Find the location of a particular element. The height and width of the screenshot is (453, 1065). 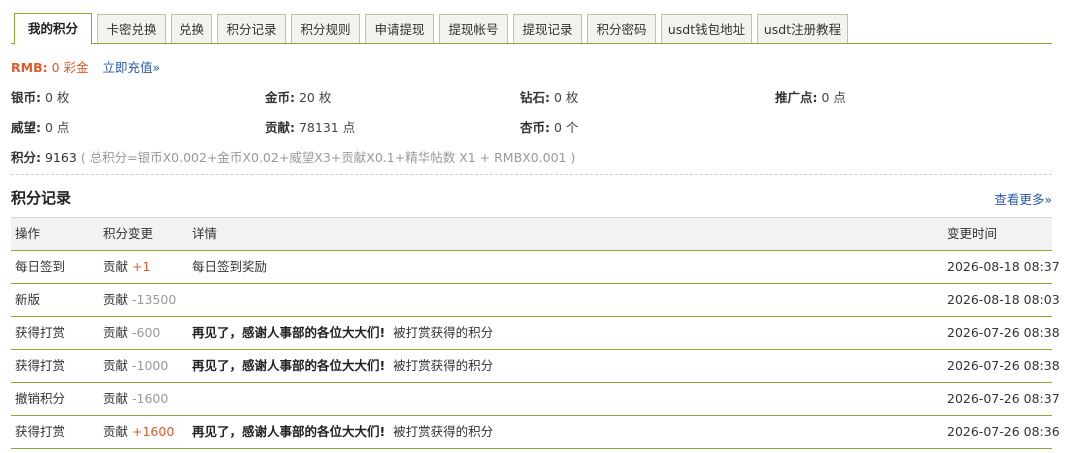

header-change: 积分变更 is located at coordinates (128, 233).